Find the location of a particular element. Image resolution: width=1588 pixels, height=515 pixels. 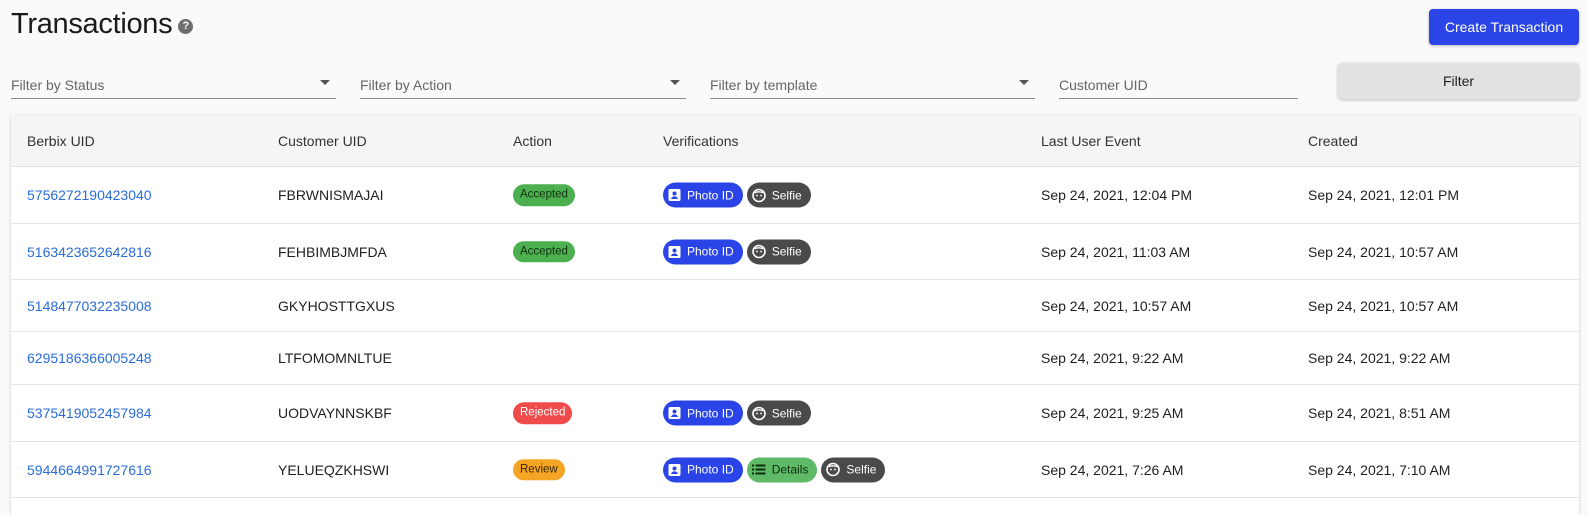

customer-uid-cell: FEHBIMBJMFDA is located at coordinates (332, 251).